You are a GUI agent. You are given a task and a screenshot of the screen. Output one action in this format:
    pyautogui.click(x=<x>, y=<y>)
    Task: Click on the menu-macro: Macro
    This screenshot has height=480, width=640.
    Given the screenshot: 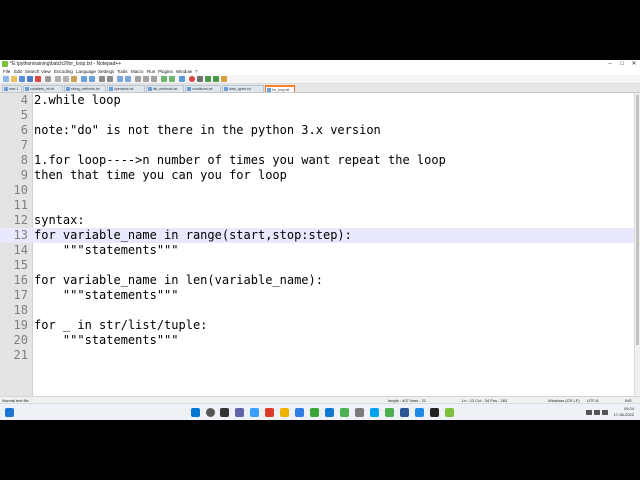 What is the action you would take?
    pyautogui.click(x=137, y=71)
    